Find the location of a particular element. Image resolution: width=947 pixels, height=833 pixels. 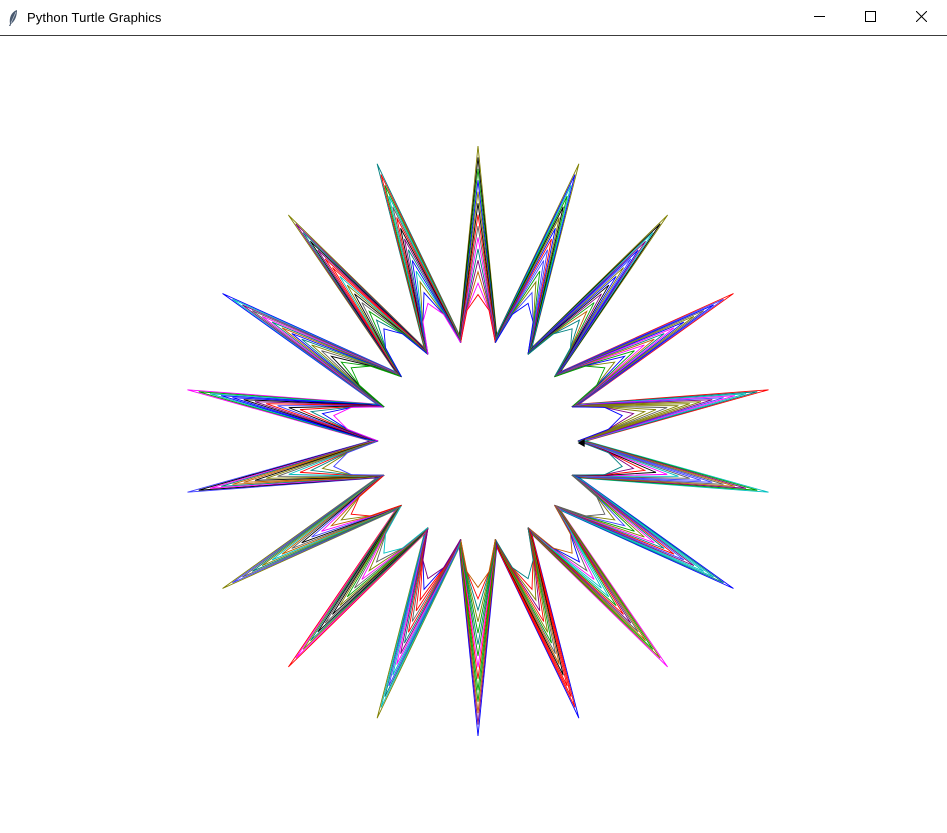

window-controls is located at coordinates (870, 17).